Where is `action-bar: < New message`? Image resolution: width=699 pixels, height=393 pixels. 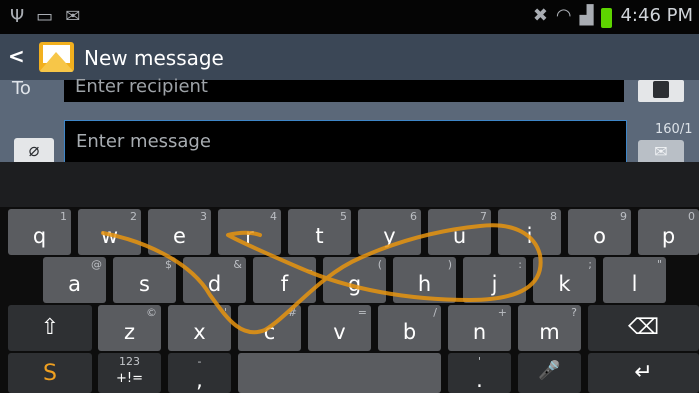 action-bar: < New message is located at coordinates (349, 57).